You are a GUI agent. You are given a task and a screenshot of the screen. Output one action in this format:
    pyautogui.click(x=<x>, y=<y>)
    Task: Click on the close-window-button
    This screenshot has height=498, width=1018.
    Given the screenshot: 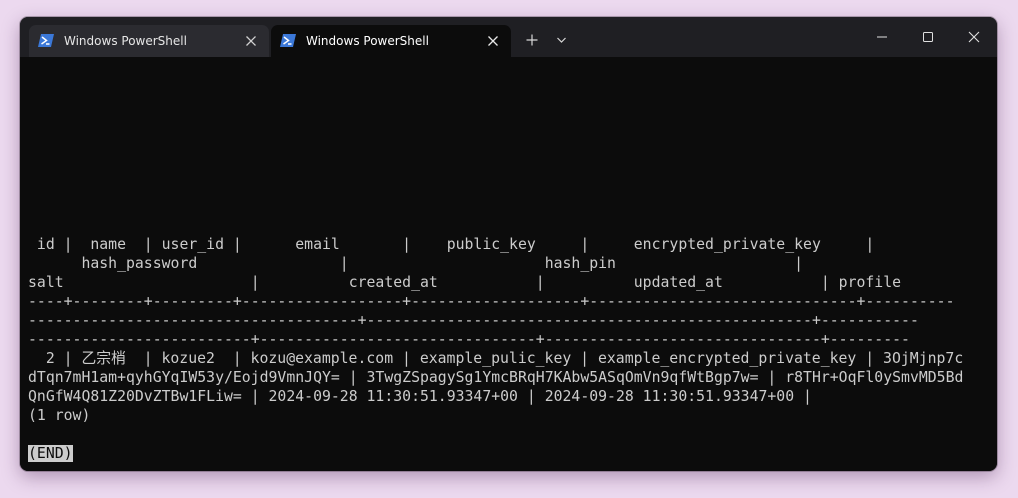 What is the action you would take?
    pyautogui.click(x=974, y=37)
    